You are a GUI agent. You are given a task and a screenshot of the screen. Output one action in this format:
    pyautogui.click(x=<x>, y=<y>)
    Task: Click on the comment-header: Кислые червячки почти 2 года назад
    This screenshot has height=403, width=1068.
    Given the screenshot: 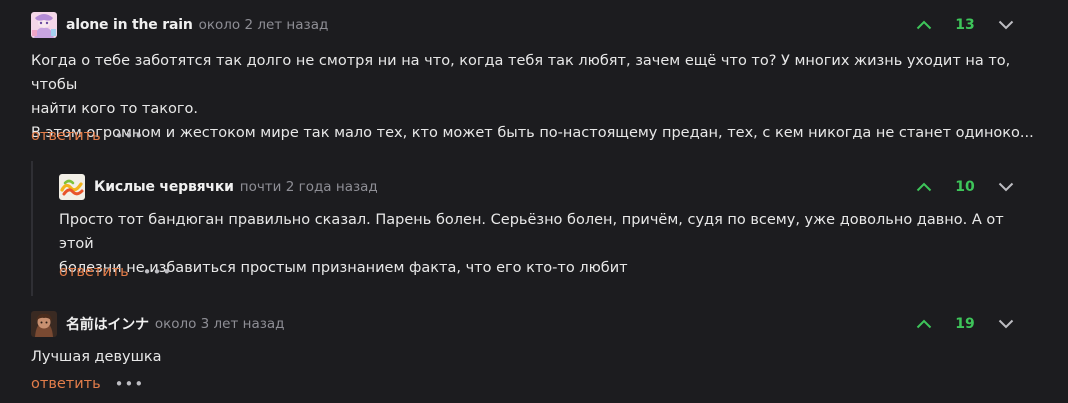 What is the action you would take?
    pyautogui.click(x=218, y=187)
    